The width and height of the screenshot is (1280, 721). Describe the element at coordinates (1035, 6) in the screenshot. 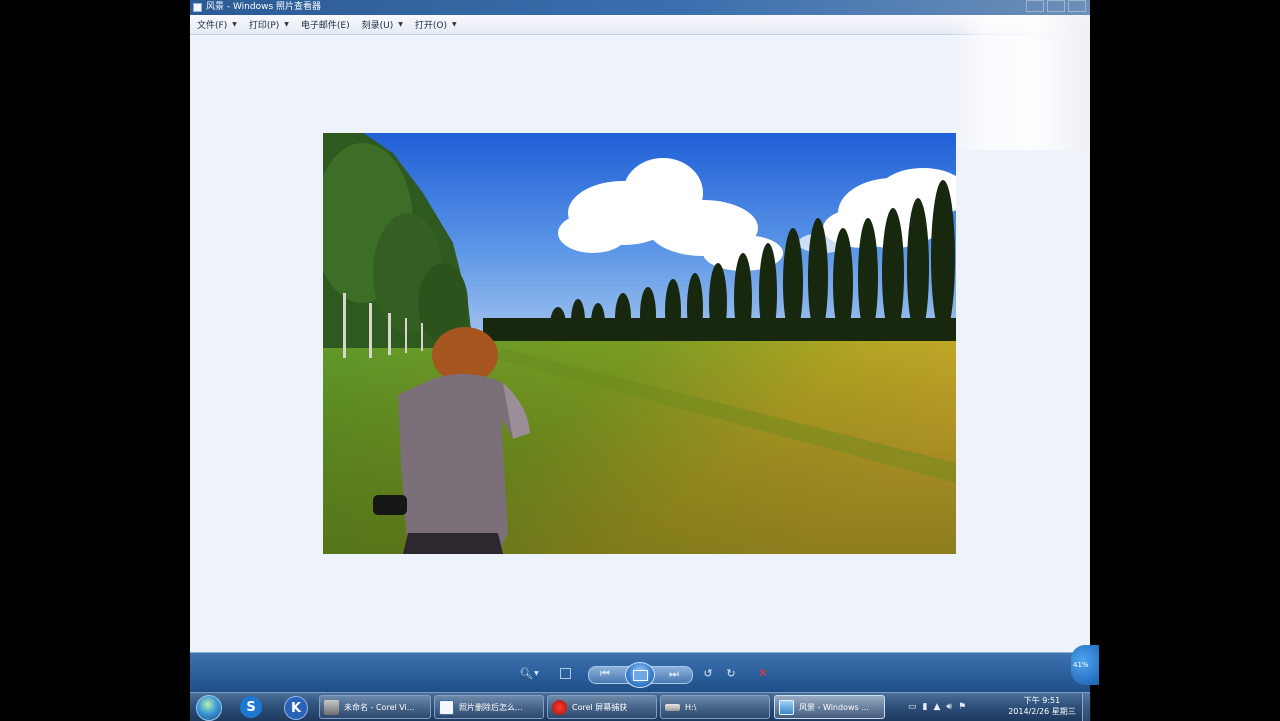

I see `minimize-button` at that location.